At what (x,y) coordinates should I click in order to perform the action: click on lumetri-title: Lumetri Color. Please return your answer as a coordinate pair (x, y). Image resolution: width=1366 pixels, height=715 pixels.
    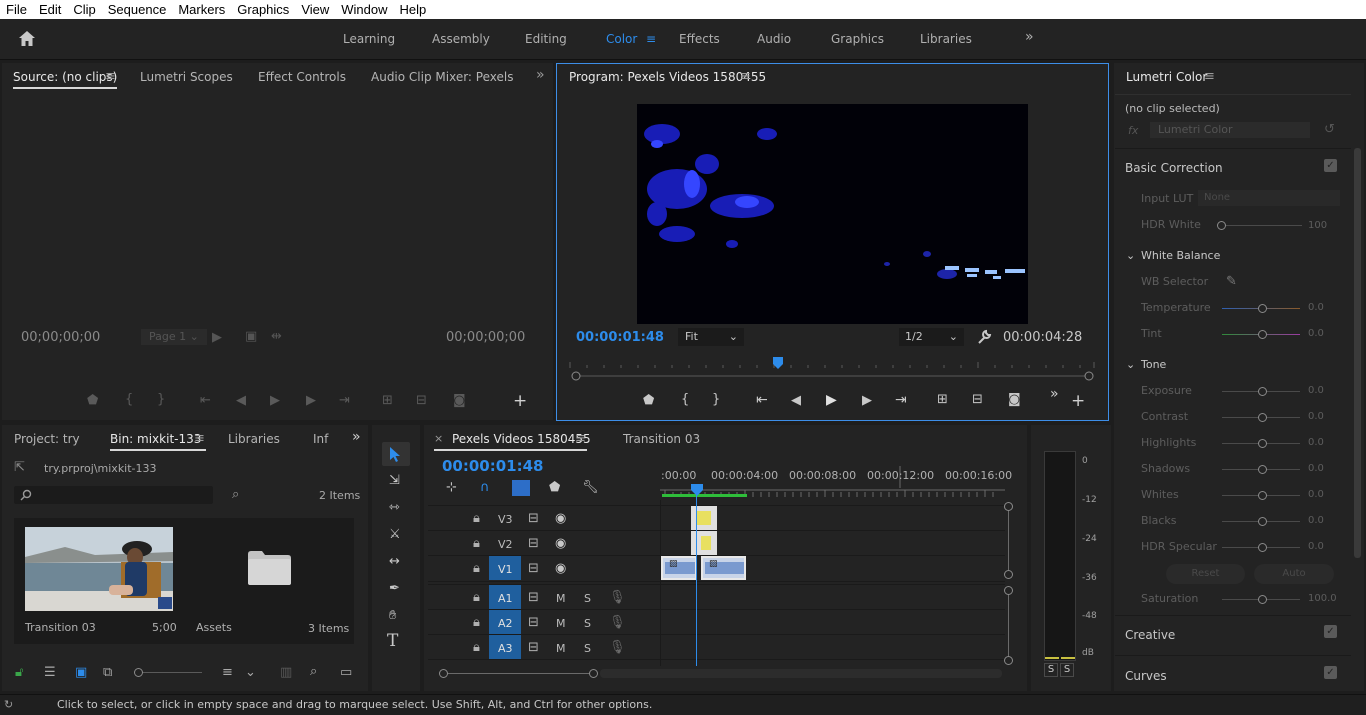
    Looking at the image, I should click on (1166, 77).